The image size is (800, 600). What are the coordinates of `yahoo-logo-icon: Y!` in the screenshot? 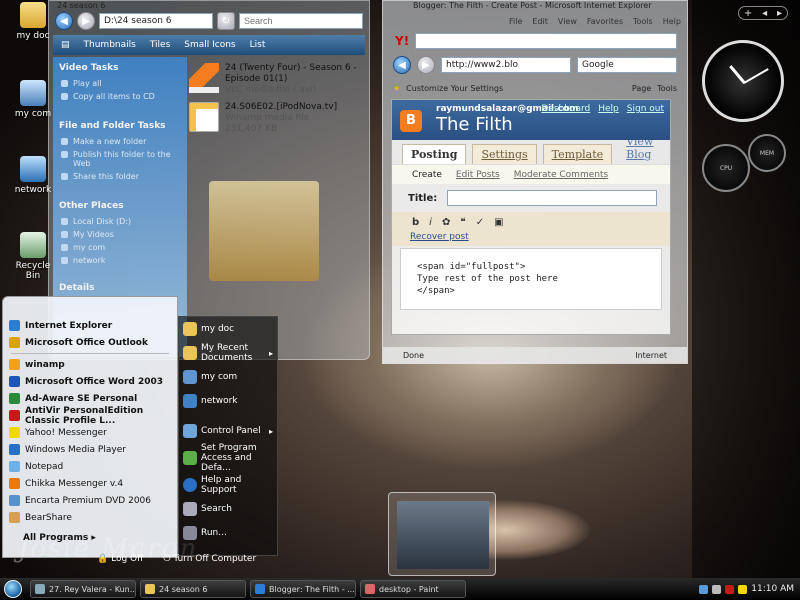 It's located at (402, 41).